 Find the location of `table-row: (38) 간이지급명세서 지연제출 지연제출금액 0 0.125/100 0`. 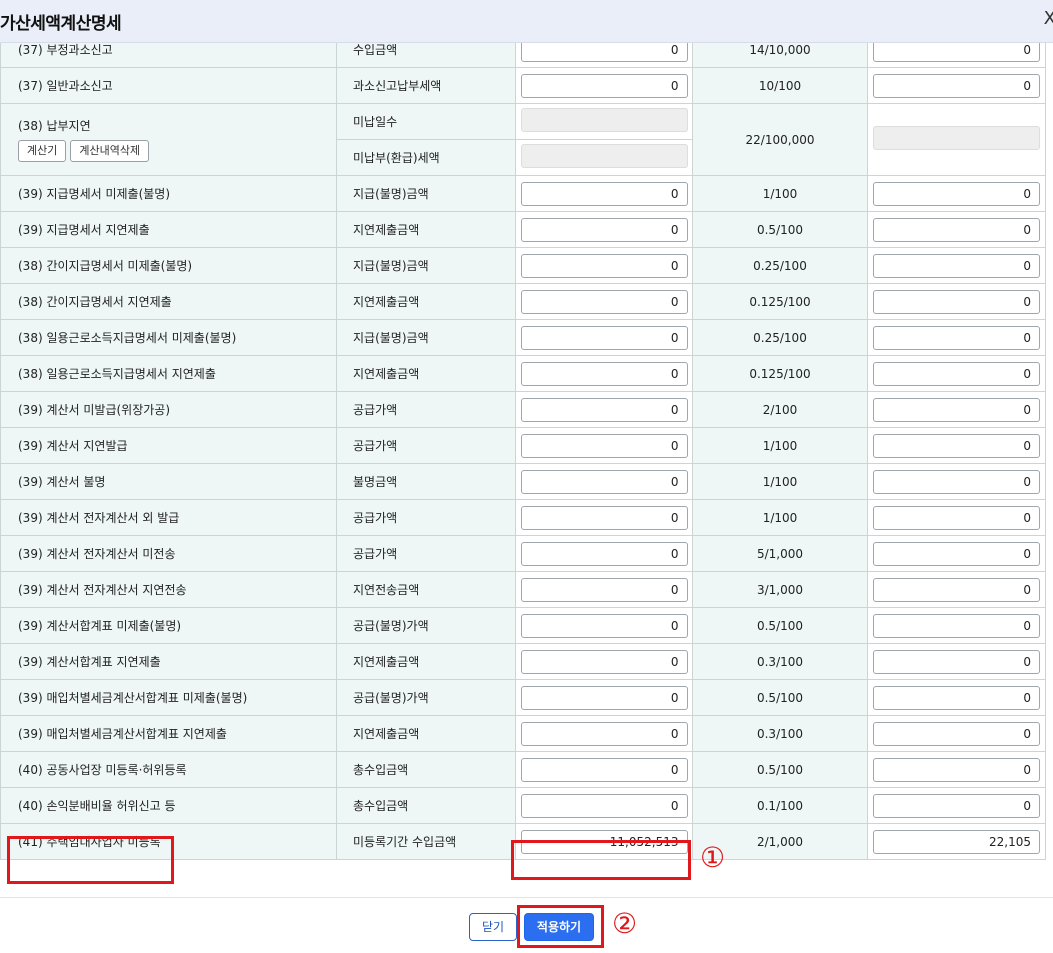

table-row: (38) 간이지급명세서 지연제출 지연제출금액 0 0.125/100 0 is located at coordinates (523, 301).